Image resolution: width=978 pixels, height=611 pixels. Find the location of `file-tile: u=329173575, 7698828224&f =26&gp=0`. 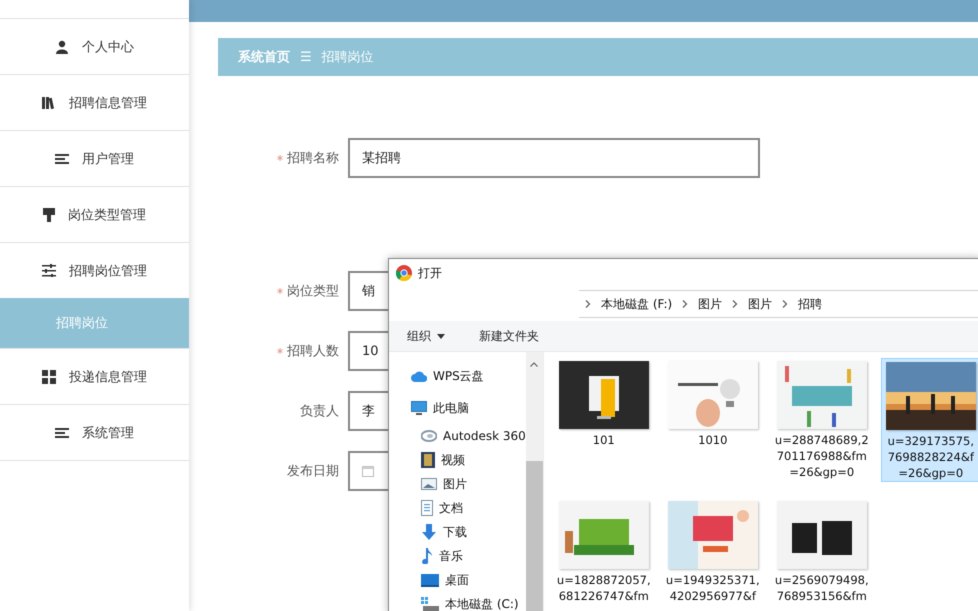

file-tile: u=329173575, 7698828224&f =26&gp=0 is located at coordinates (929, 420).